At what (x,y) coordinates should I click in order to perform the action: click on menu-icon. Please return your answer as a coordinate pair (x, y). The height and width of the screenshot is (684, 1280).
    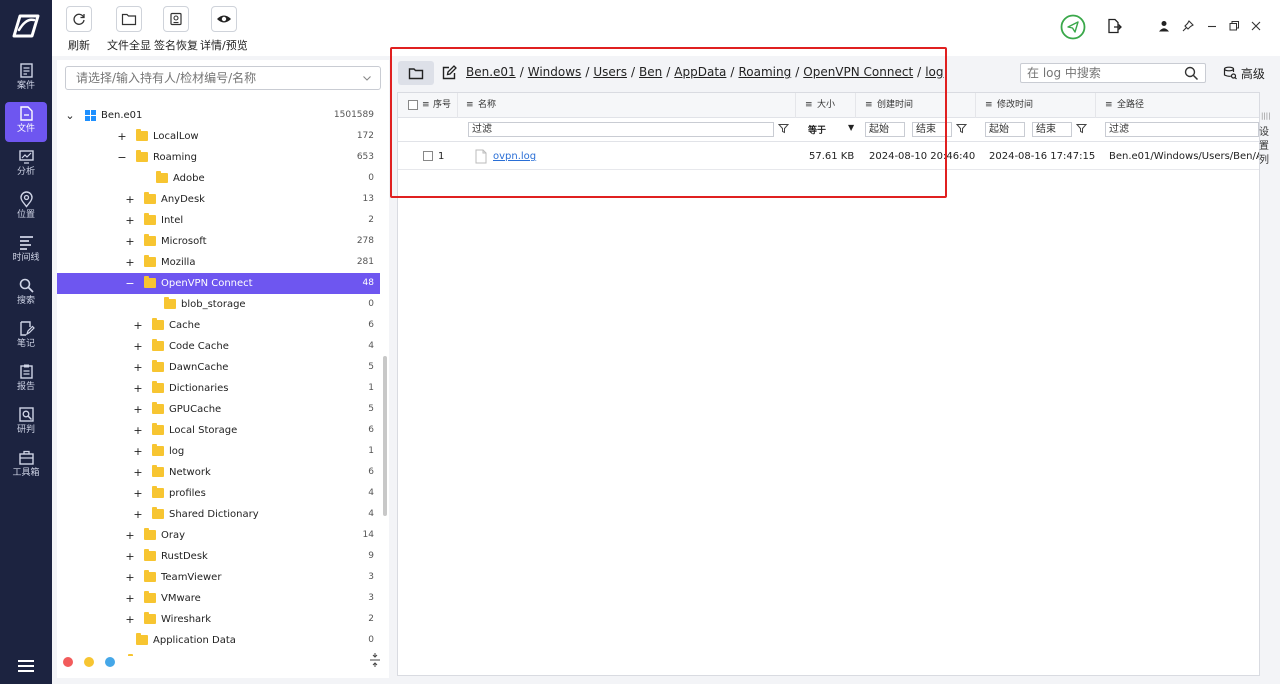
    Looking at the image, I should click on (26, 666).